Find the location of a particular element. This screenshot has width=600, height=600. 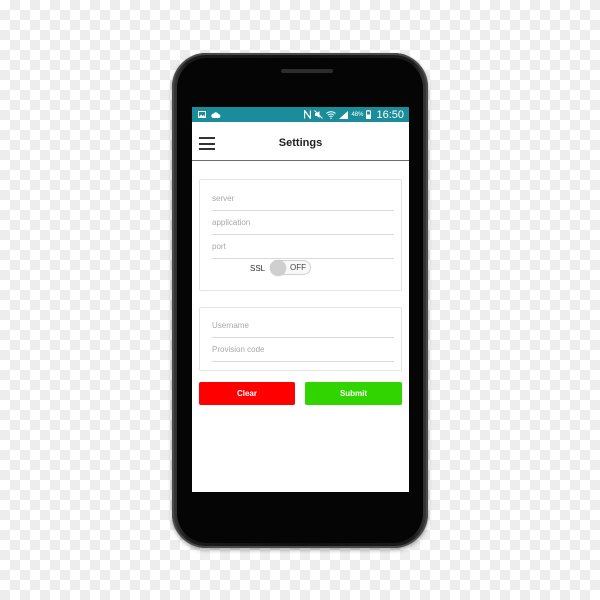

application-input is located at coordinates (303, 223).